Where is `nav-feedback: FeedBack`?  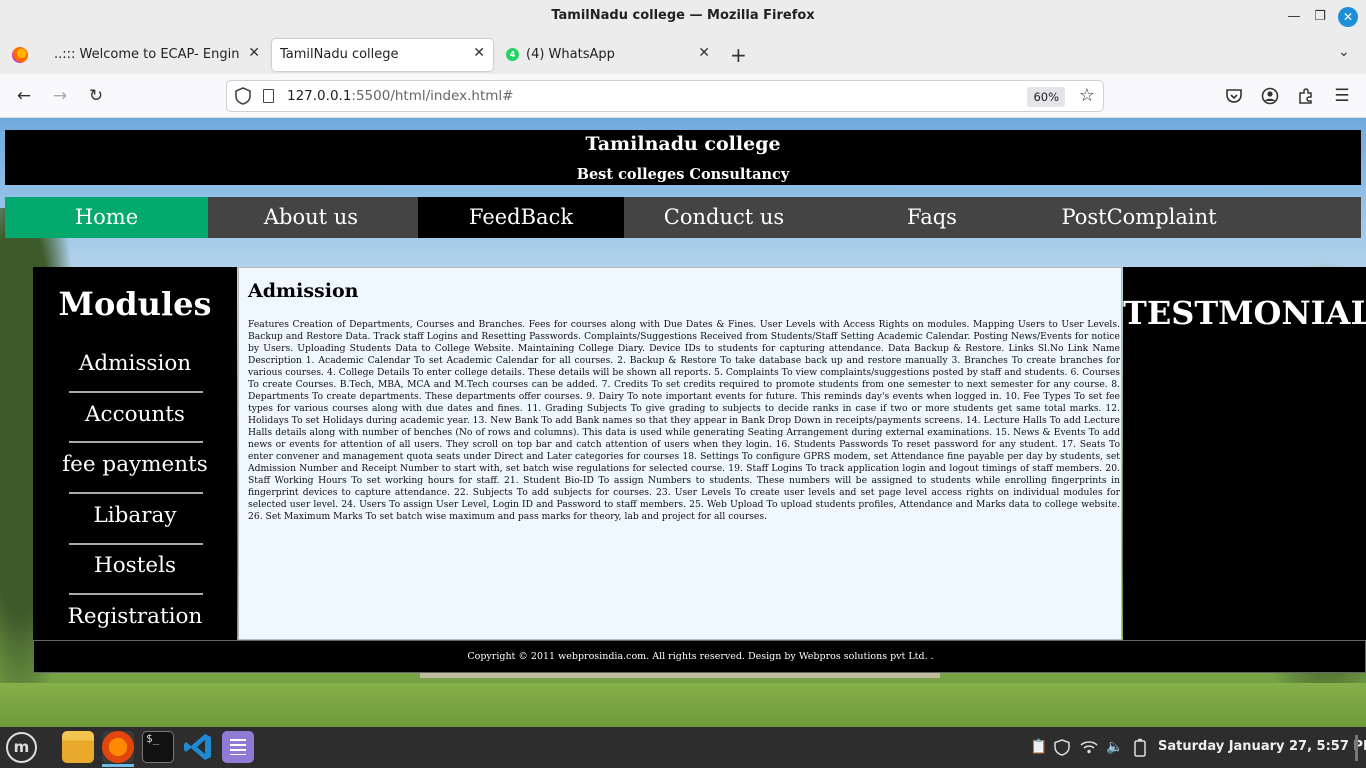
nav-feedback: FeedBack is located at coordinates (521, 217).